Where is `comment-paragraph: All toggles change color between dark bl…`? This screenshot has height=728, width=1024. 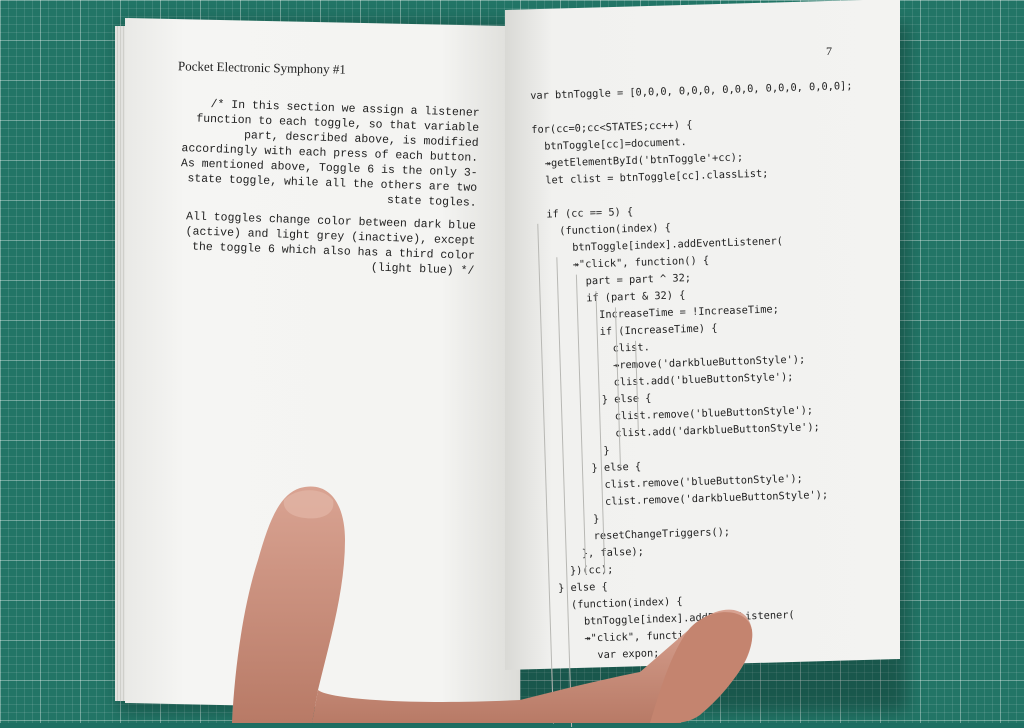 comment-paragraph: All toggles change color between dark bl… is located at coordinates (331, 244).